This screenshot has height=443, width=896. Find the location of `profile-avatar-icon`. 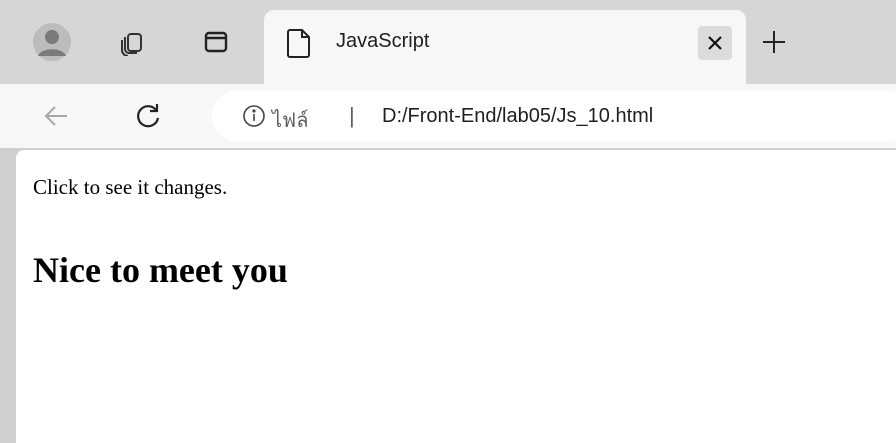

profile-avatar-icon is located at coordinates (52, 42).